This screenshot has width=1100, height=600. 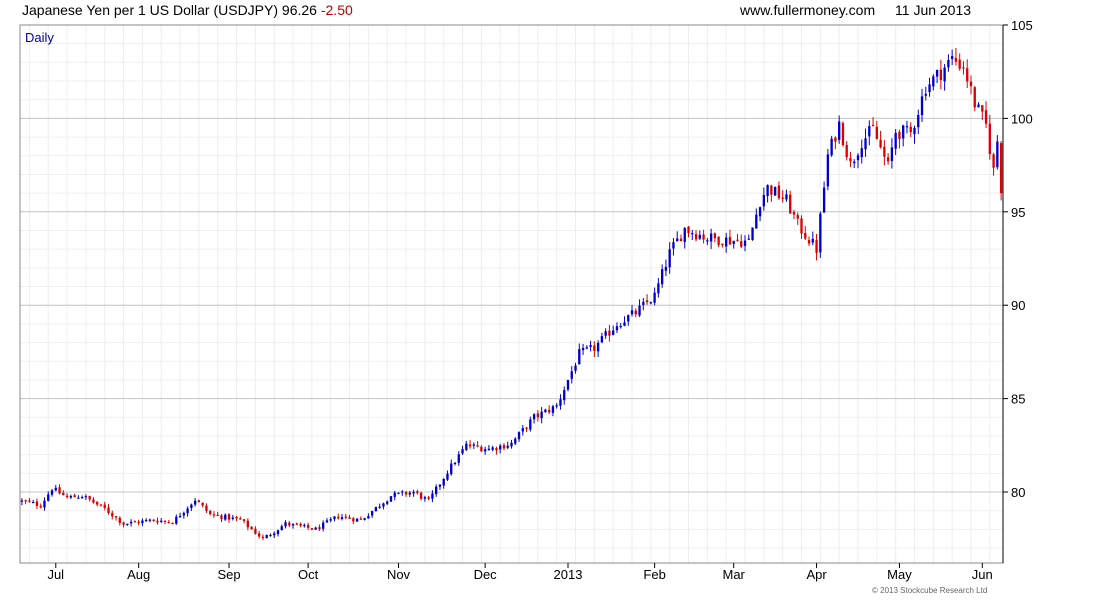 What do you see at coordinates (228, 574) in the screenshot?
I see `x-tick-label: Sep` at bounding box center [228, 574].